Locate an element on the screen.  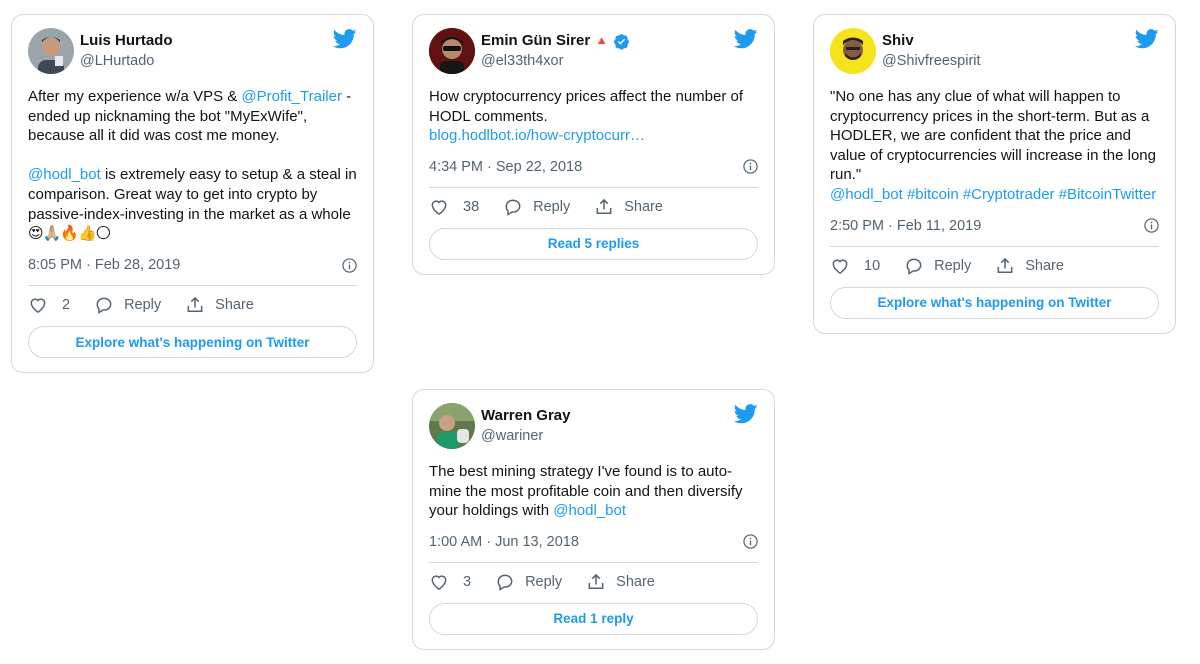
timestamp: 4:34 PM · Sep 22, 2018 is located at coordinates (505, 167).